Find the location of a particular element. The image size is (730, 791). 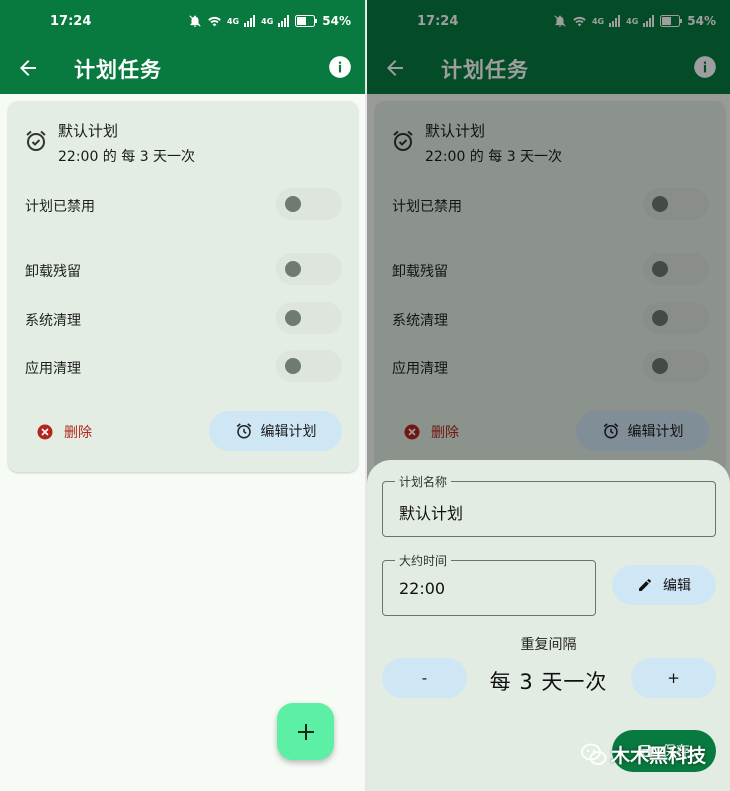

net-type-a: 4G is located at coordinates (233, 21).